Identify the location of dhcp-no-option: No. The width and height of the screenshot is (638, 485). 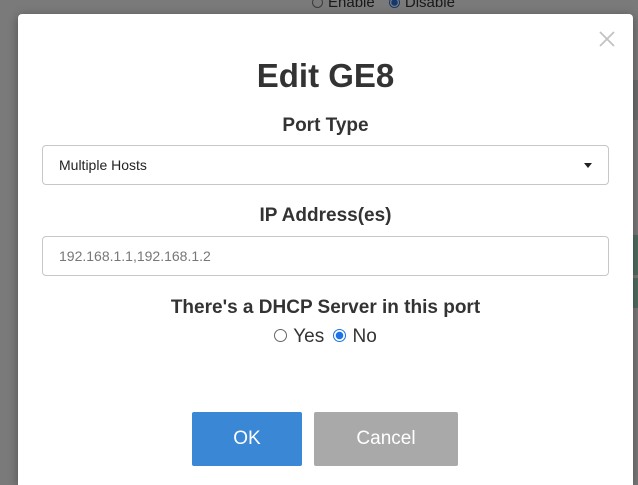
(355, 337).